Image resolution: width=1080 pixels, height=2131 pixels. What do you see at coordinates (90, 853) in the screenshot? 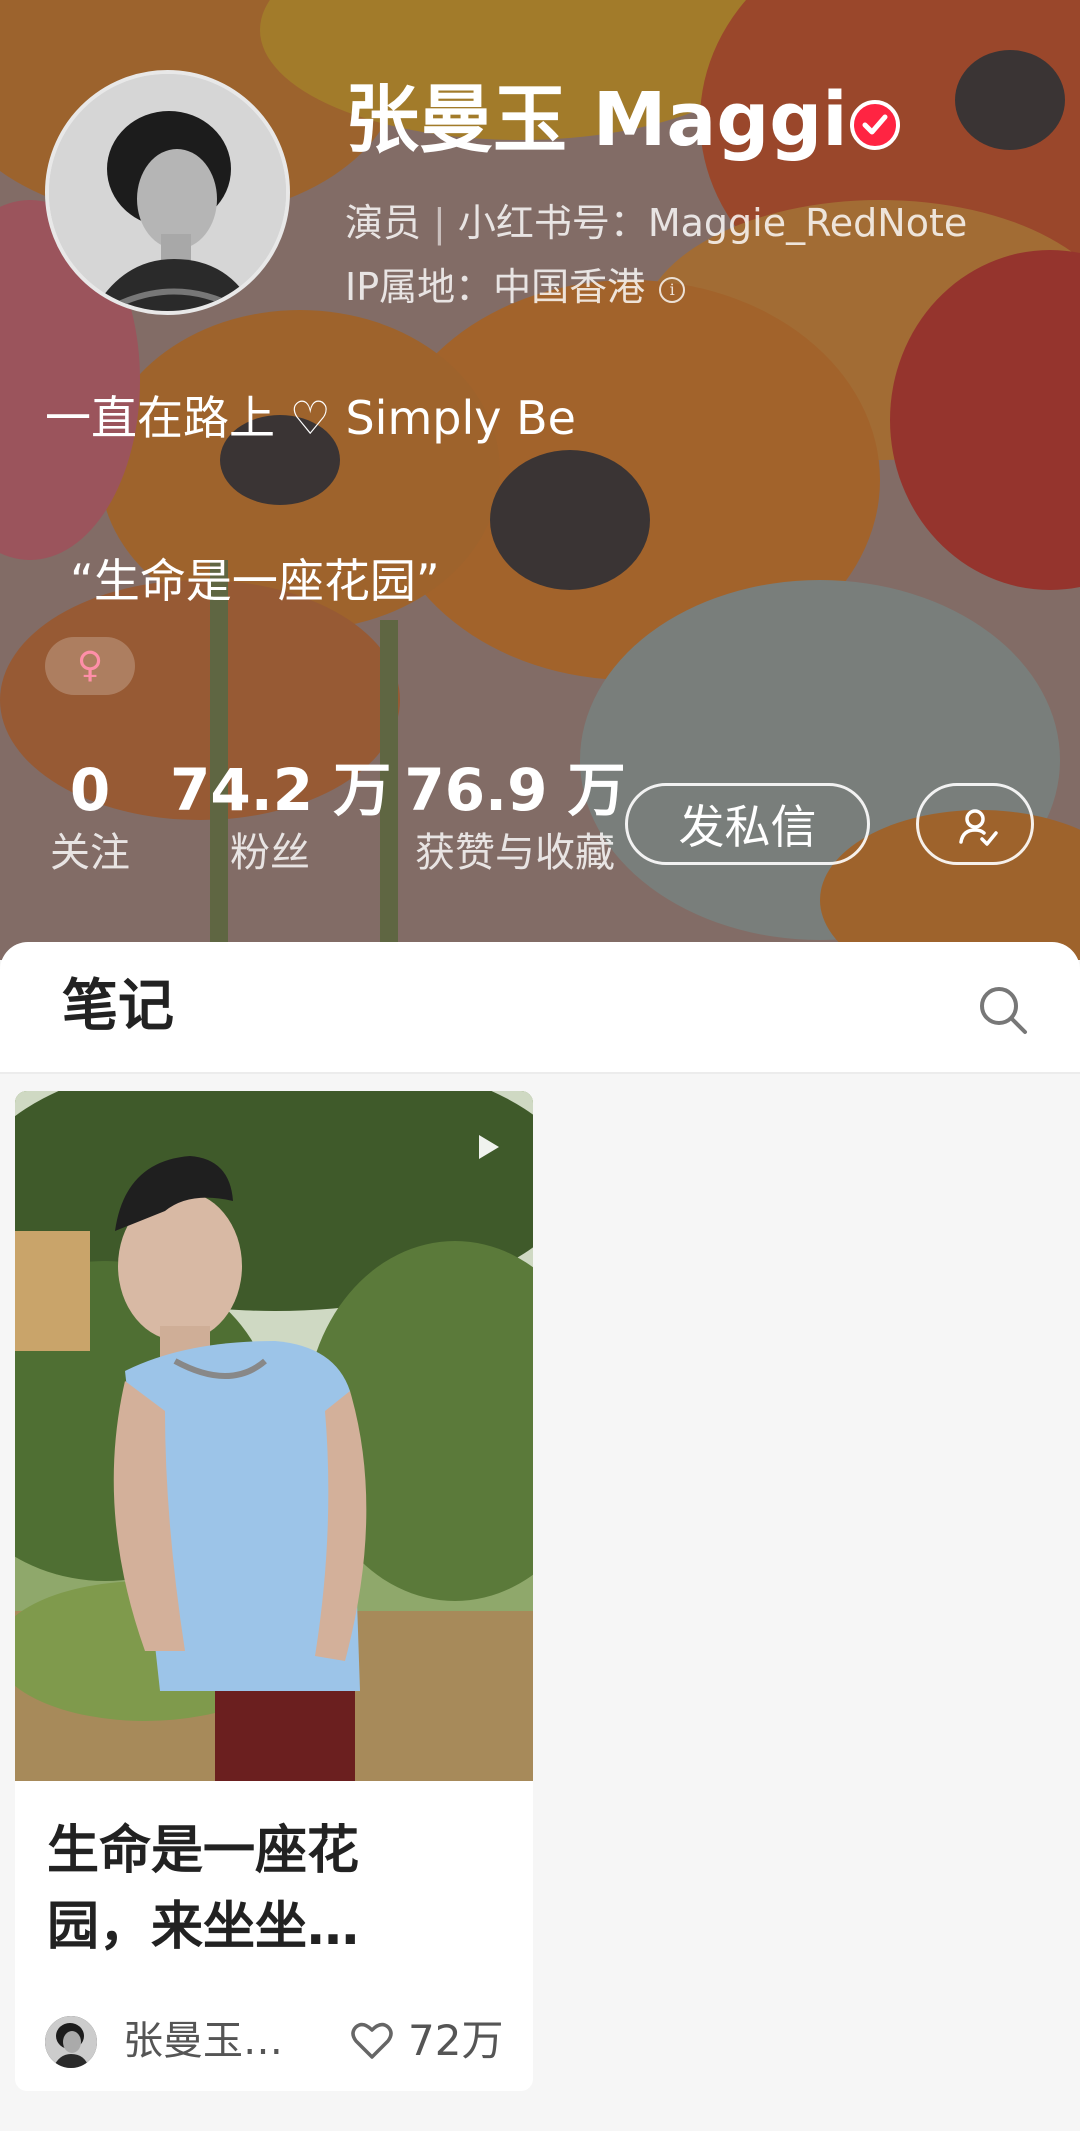
I see `stat-following-label: 关注` at bounding box center [90, 853].